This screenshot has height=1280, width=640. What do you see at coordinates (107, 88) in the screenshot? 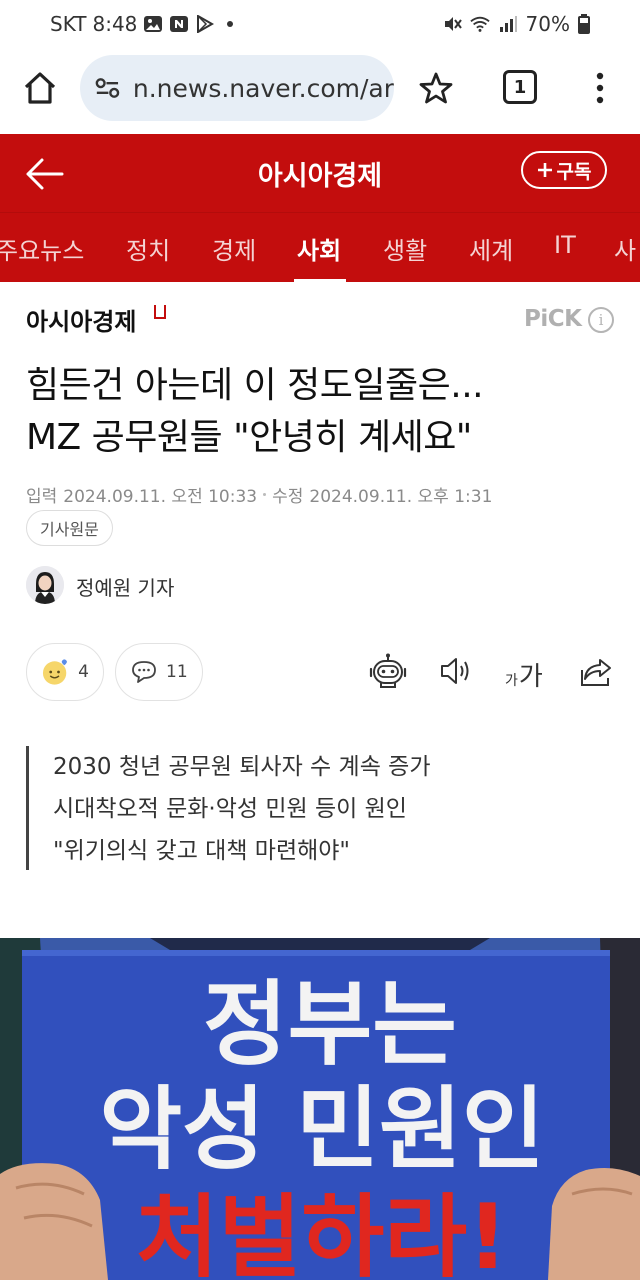
I see `site-settings-icon` at bounding box center [107, 88].